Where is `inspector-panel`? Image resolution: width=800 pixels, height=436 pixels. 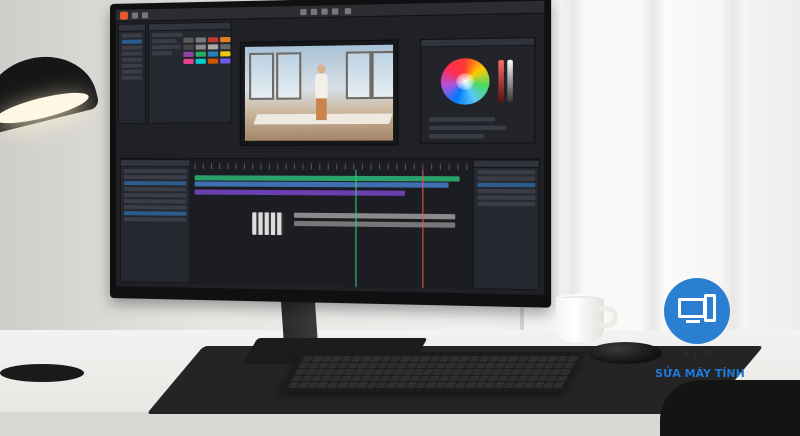 inspector-panel is located at coordinates (506, 225).